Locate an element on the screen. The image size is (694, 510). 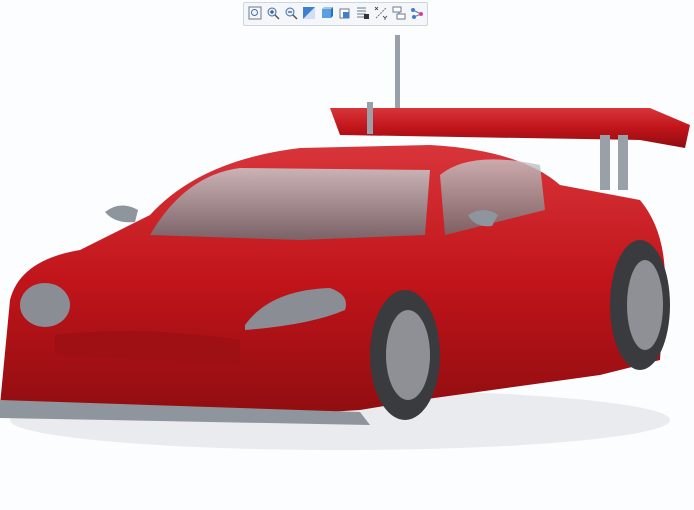
datum-display-button is located at coordinates (380, 13).